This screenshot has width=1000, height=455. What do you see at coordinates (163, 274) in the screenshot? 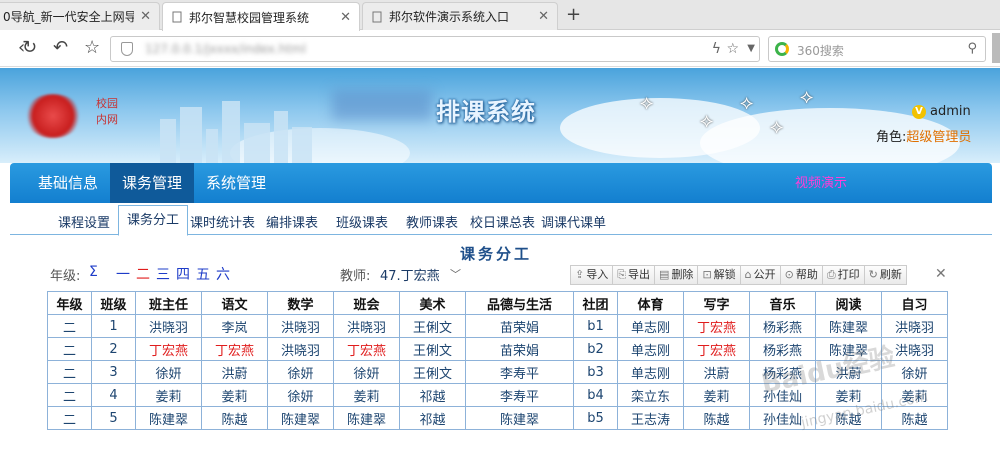
I see `grade-option-3: 三` at bounding box center [163, 274].